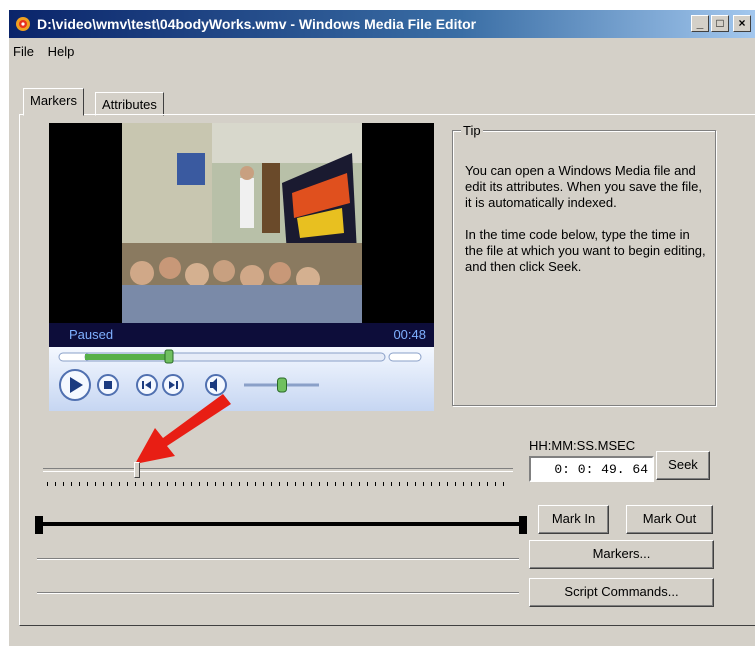  Describe the element at coordinates (409, 334) in the screenshot. I see `player-time: 00:48` at that location.